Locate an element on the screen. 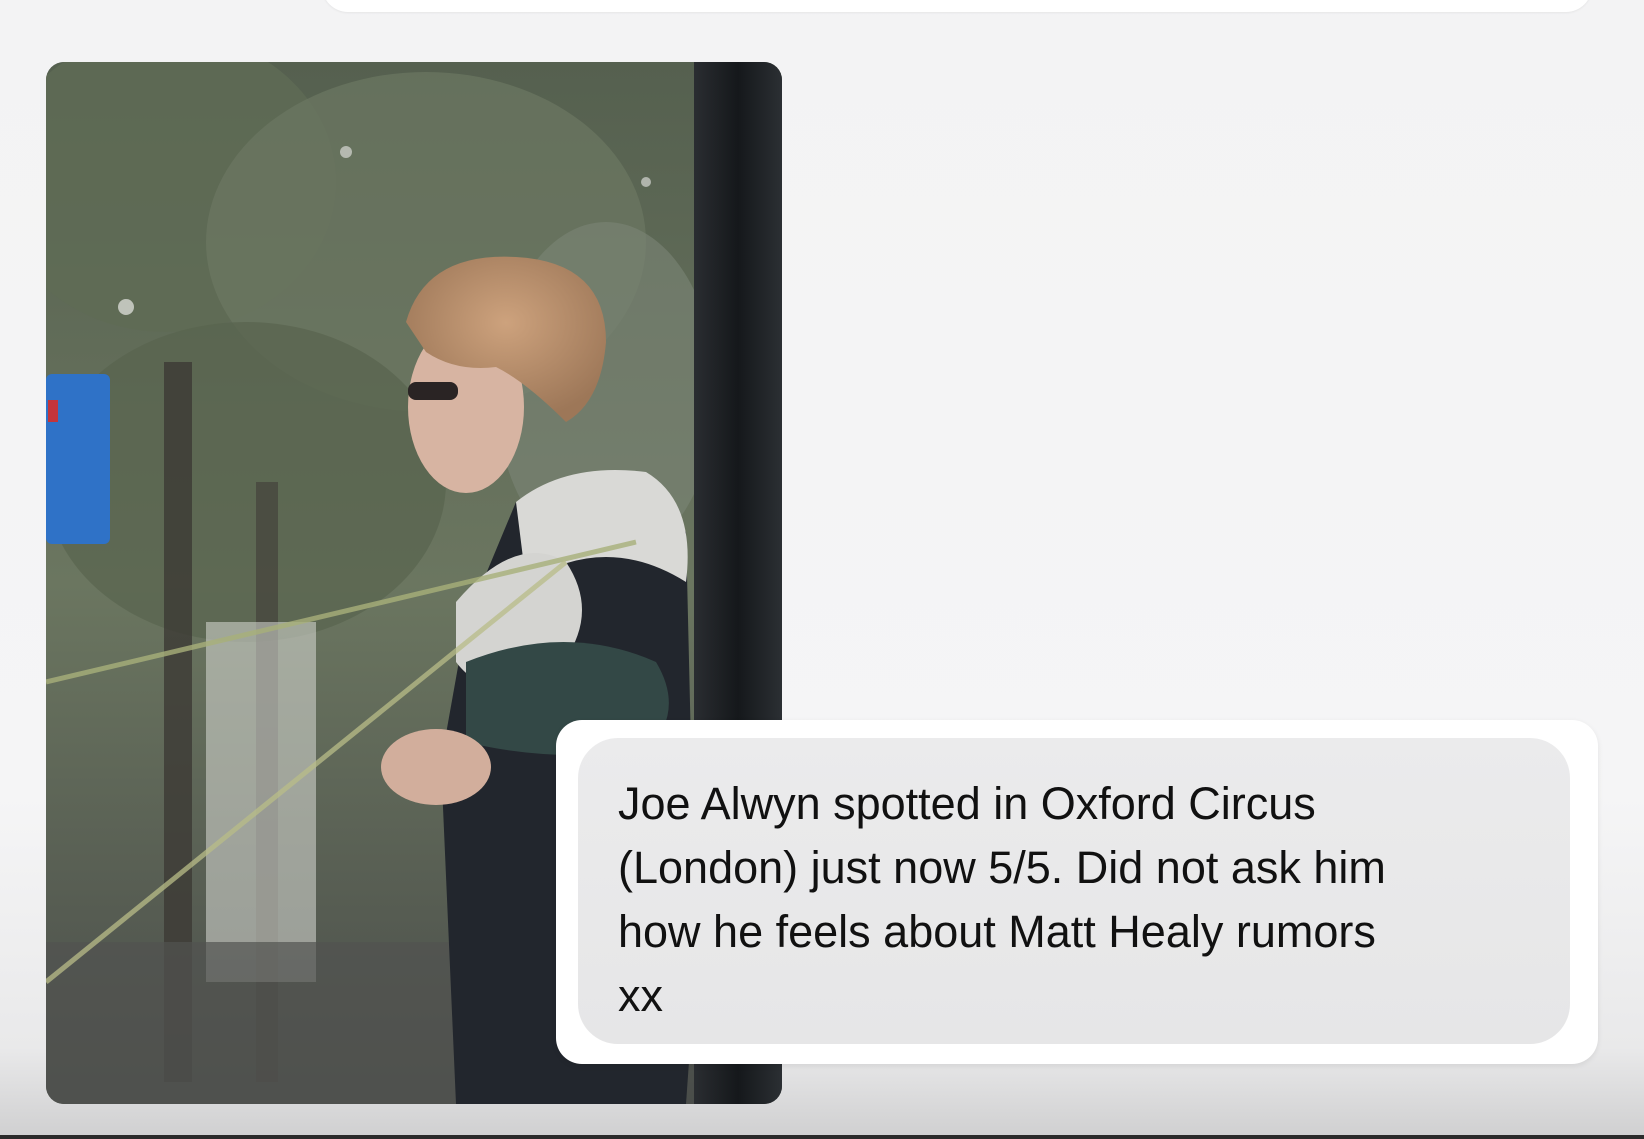  previous-message-bubble is located at coordinates (957, 6).